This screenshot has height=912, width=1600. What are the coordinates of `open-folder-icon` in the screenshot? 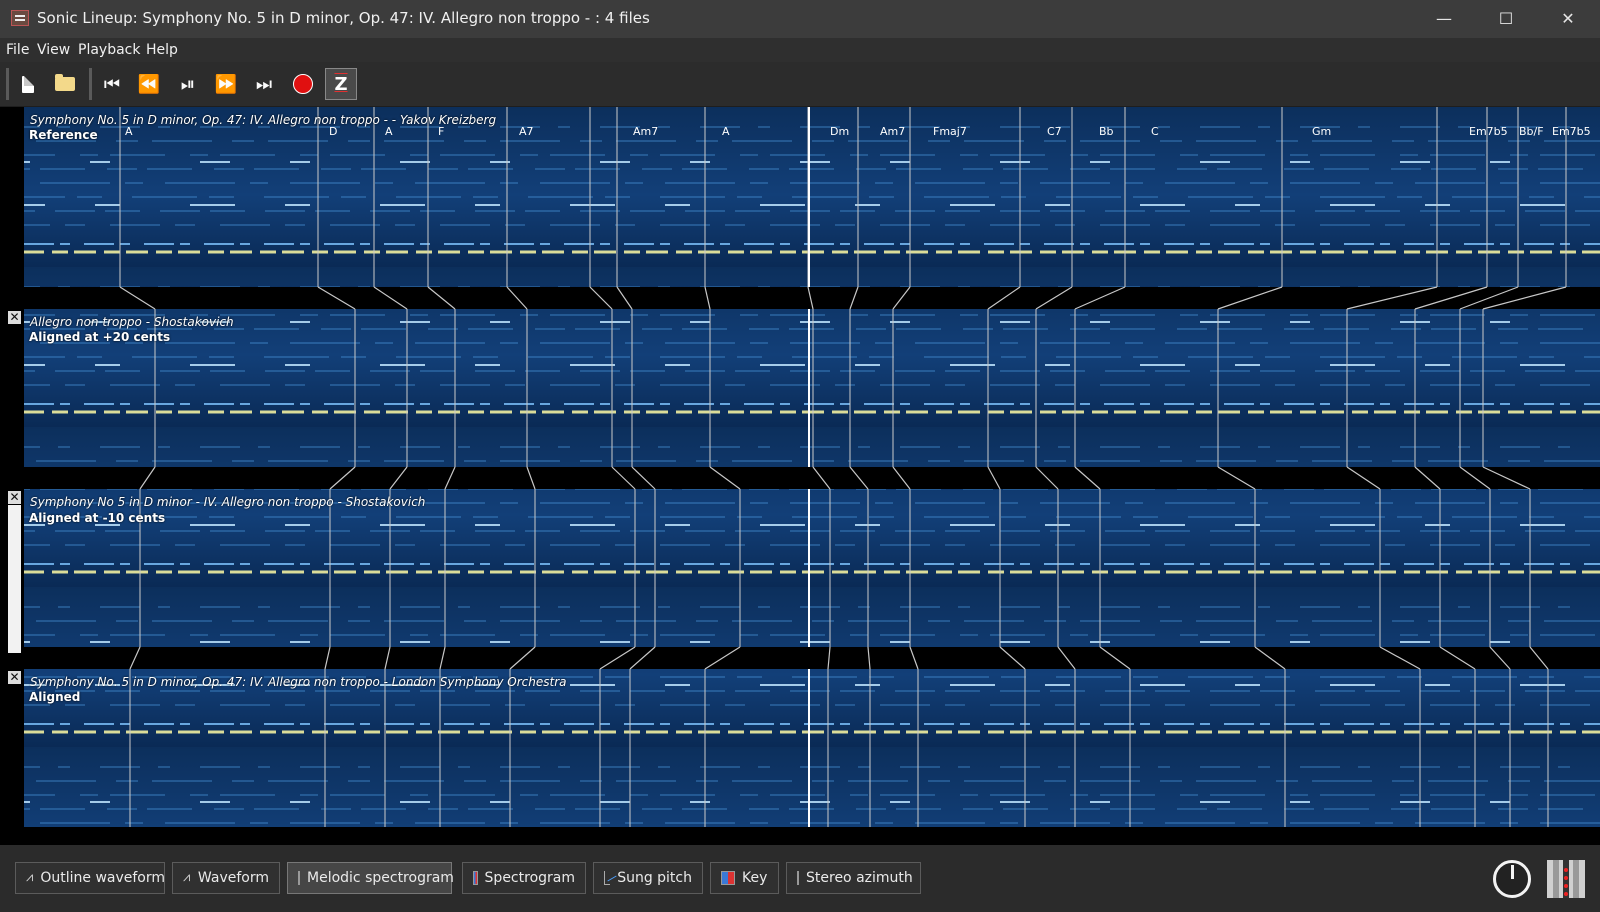 It's located at (65, 82).